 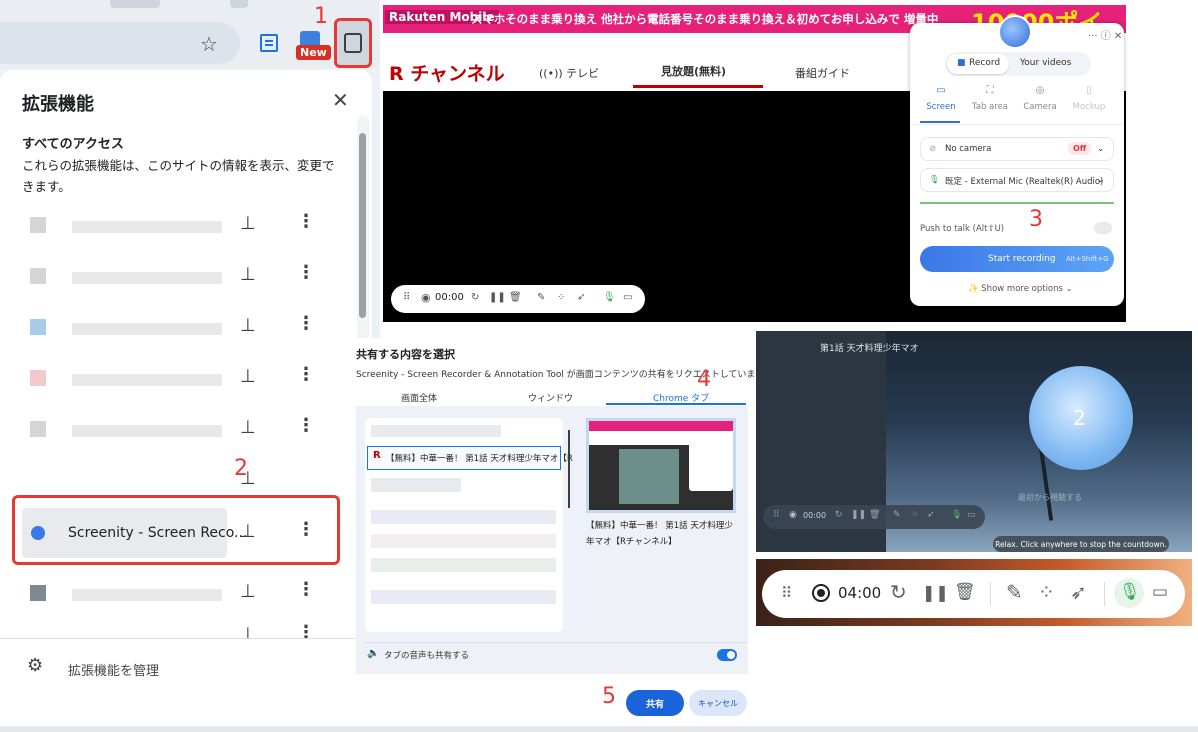 What do you see at coordinates (1045, 63) in the screenshot?
I see `your-videos-tab: Your videos` at bounding box center [1045, 63].